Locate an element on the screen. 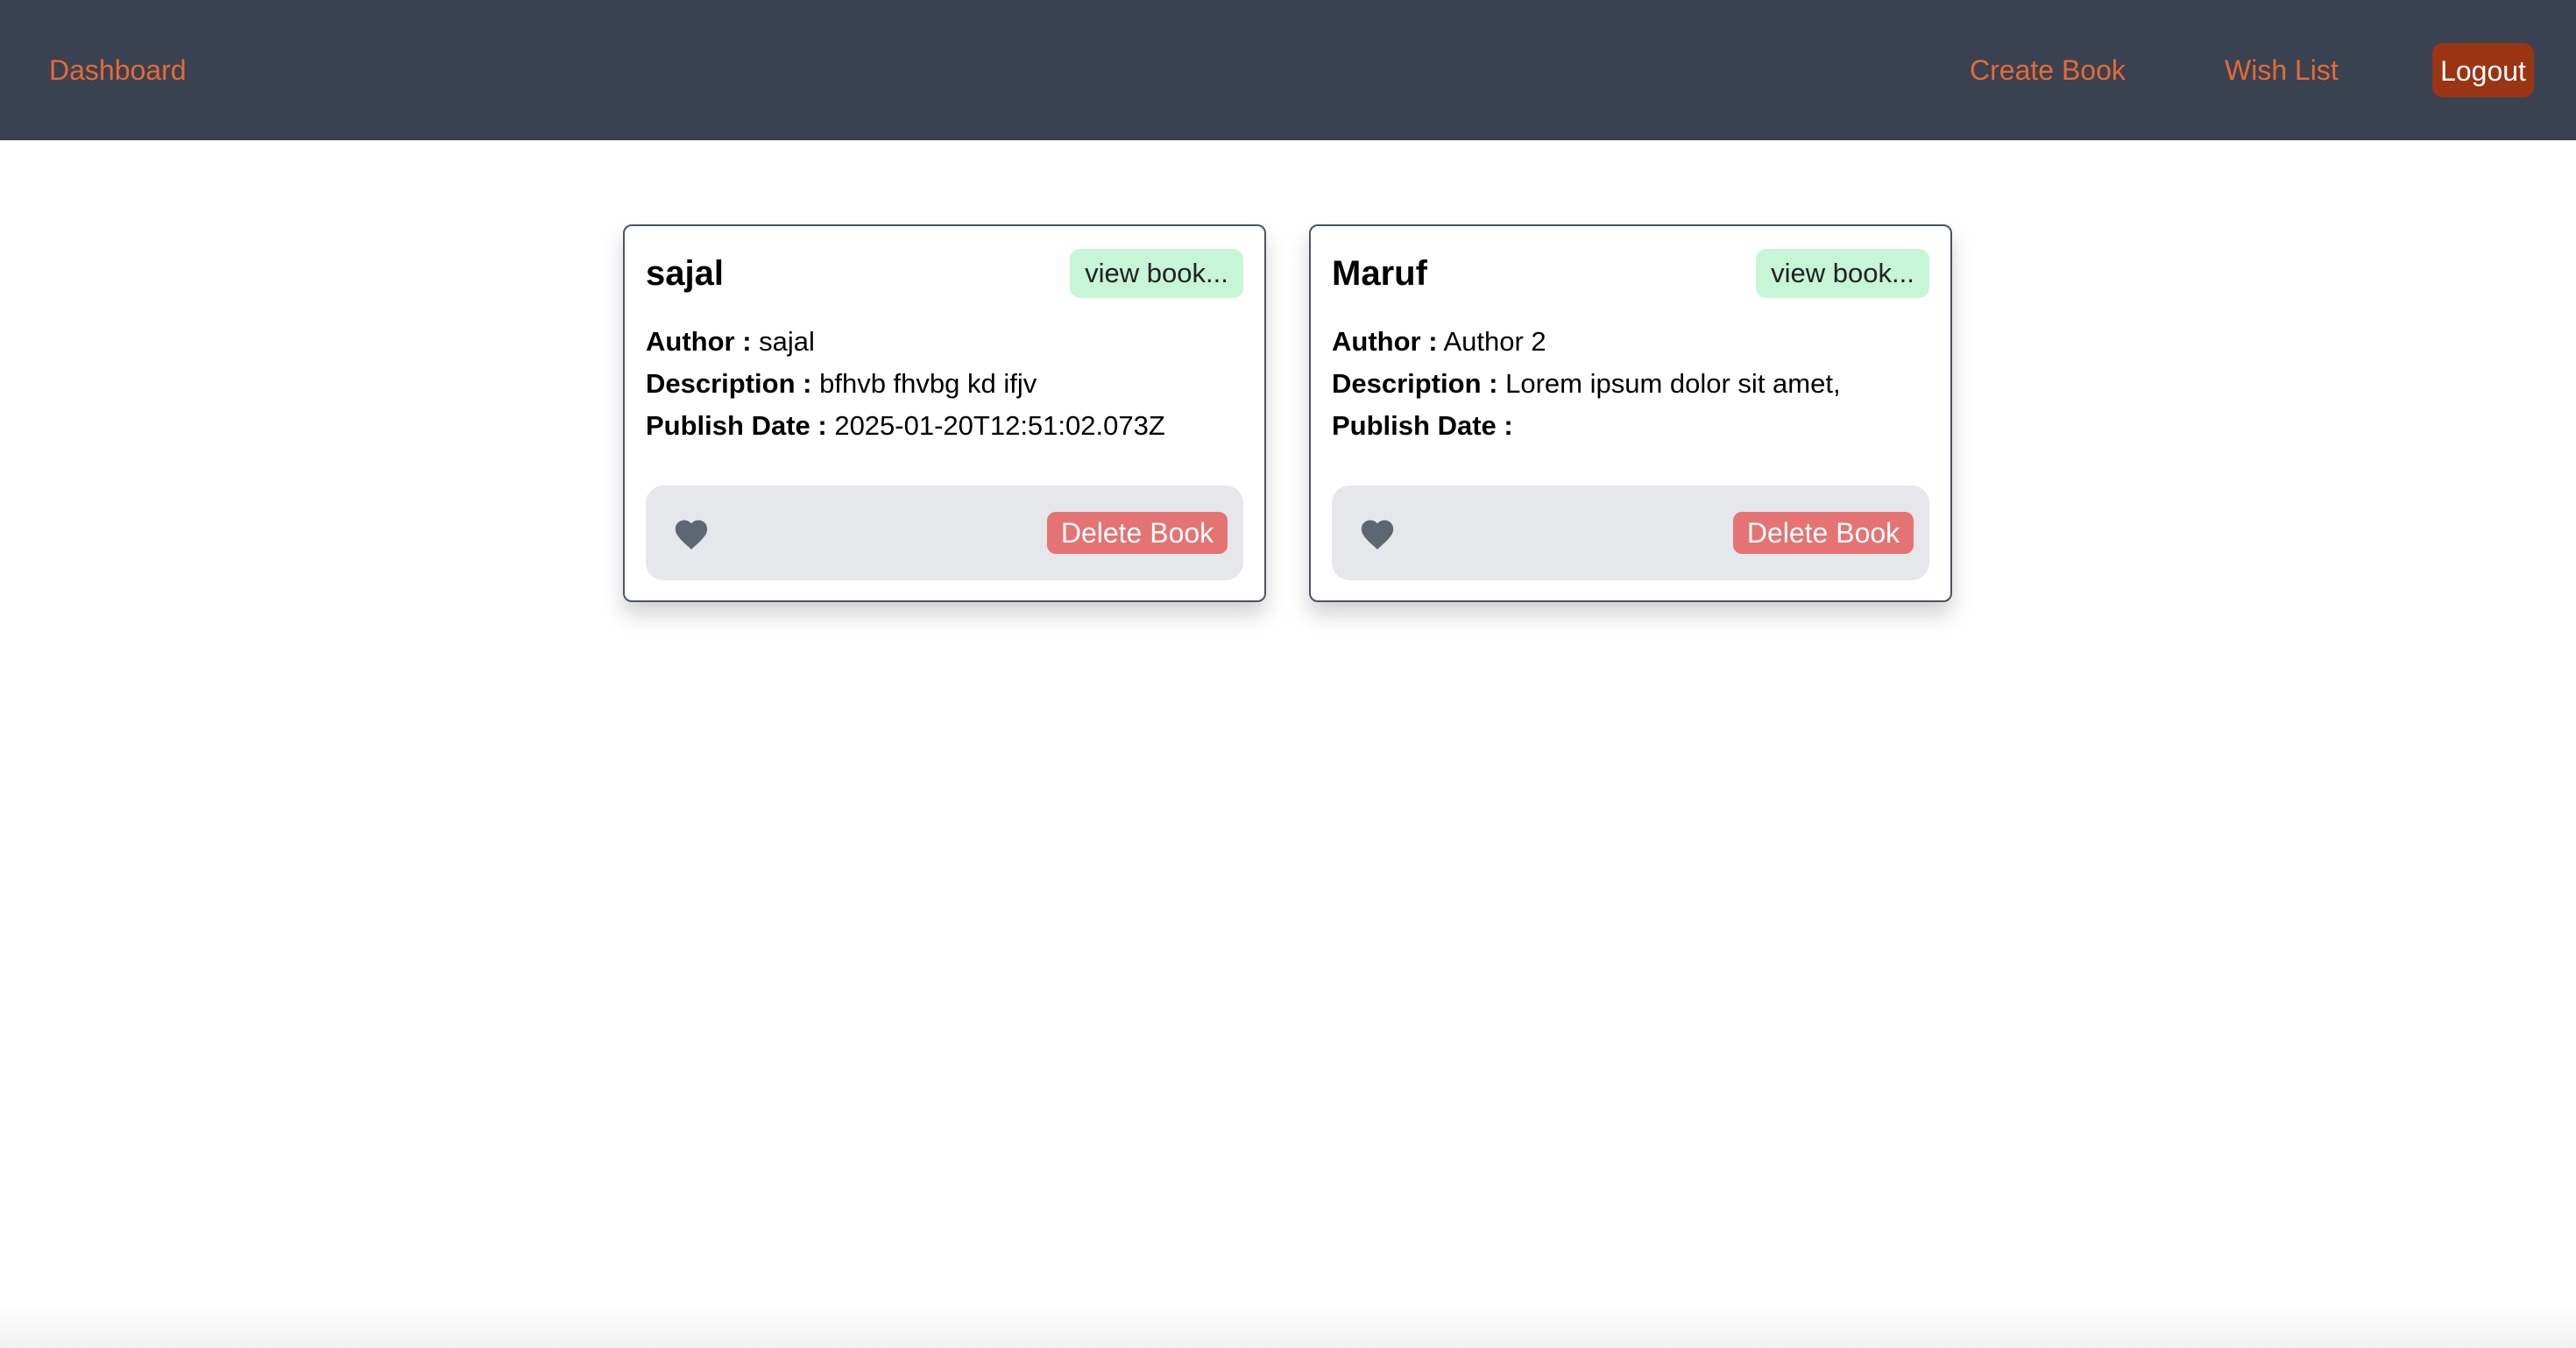 Image resolution: width=2576 pixels, height=1348 pixels. navbar: Dashboard Create Book Wish List Logout is located at coordinates (1288, 70).